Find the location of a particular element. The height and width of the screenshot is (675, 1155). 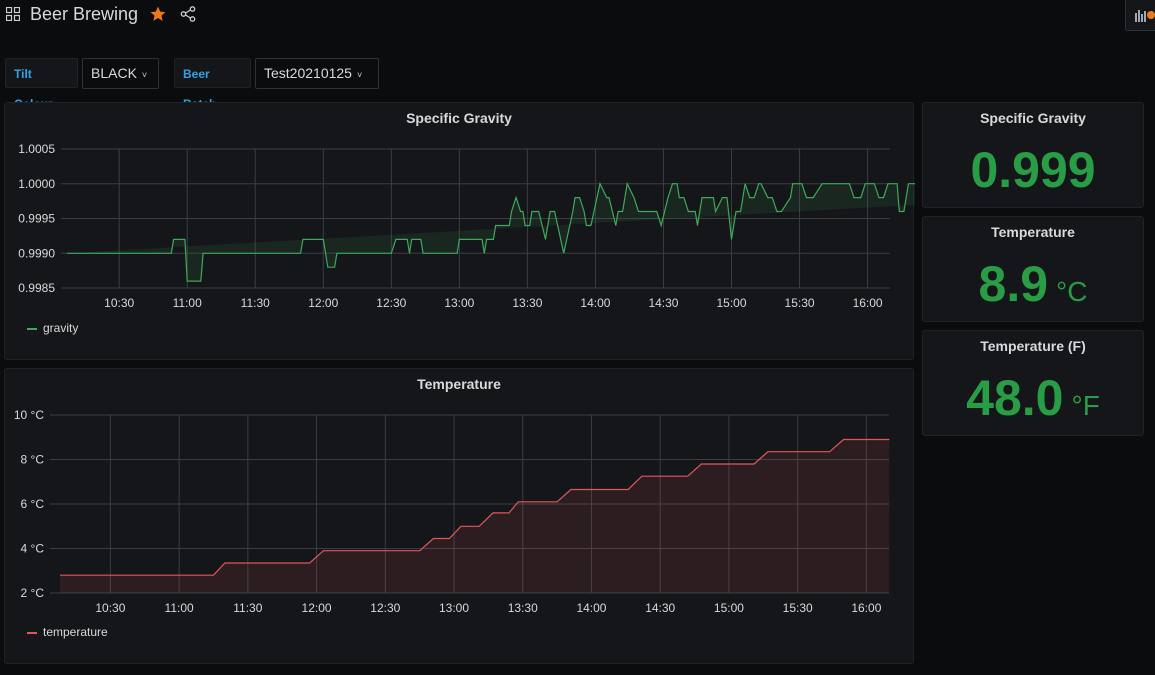

stat-unit: °C is located at coordinates (1072, 291).